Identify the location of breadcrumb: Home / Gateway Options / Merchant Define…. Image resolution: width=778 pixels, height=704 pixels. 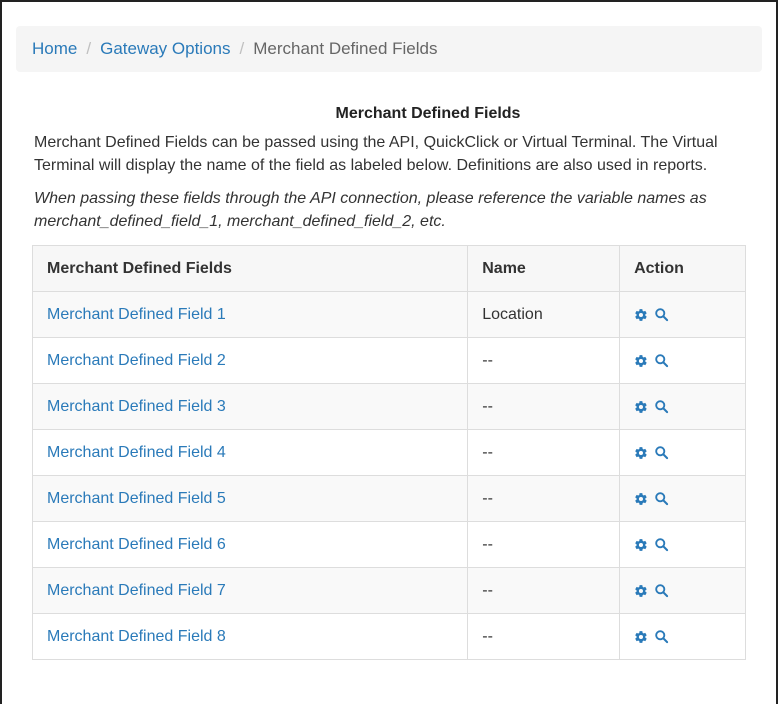
(389, 49).